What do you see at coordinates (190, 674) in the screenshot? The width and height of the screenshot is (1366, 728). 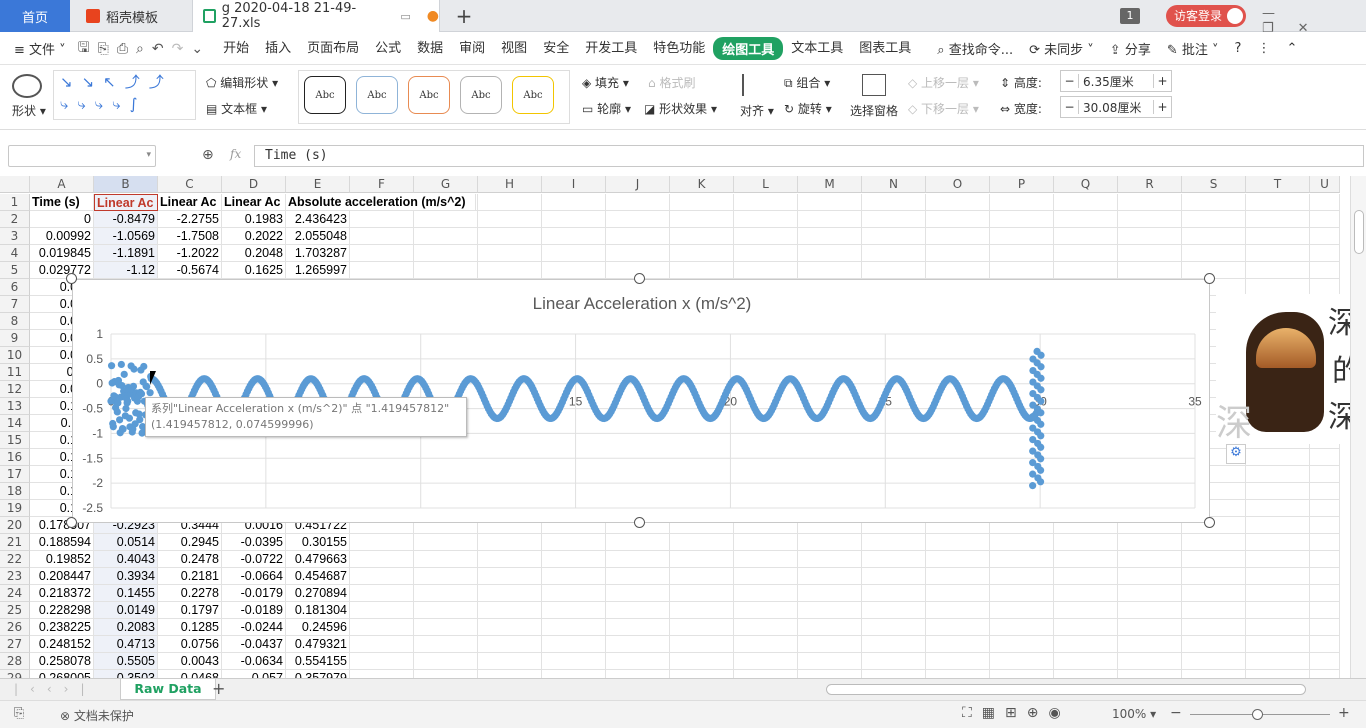 I see `cell: 0.0468` at bounding box center [190, 674].